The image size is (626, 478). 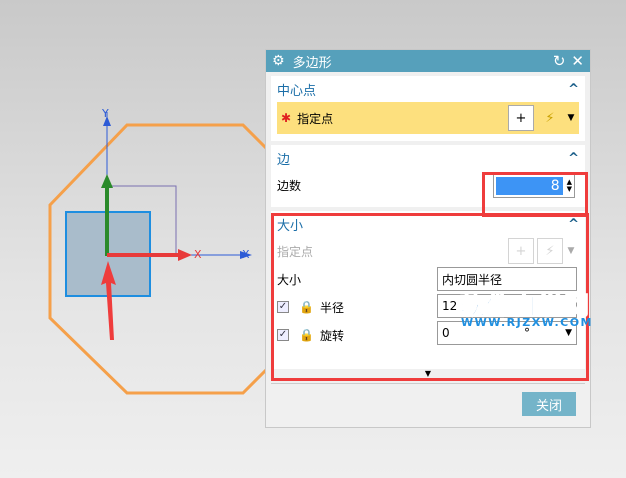 I want to click on gear-icon: ⚙, so click(x=278, y=61).